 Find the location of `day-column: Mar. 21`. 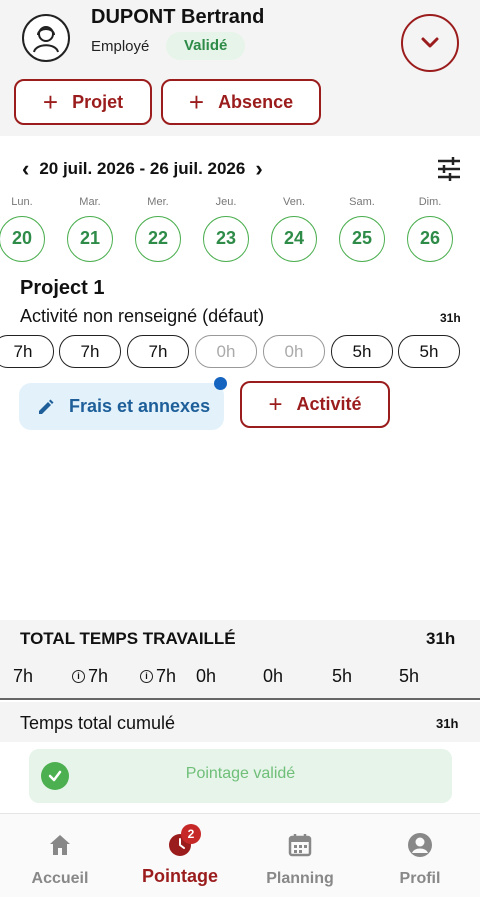

day-column: Mar. 21 is located at coordinates (90, 229).